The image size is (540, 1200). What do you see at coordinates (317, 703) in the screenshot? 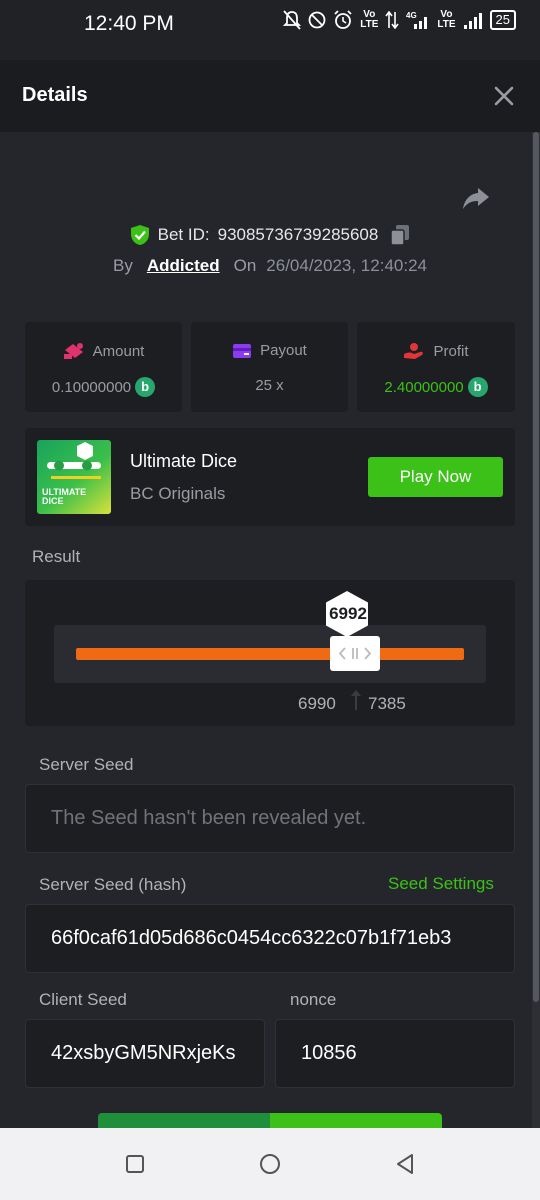
I see `range-low: 6990` at bounding box center [317, 703].